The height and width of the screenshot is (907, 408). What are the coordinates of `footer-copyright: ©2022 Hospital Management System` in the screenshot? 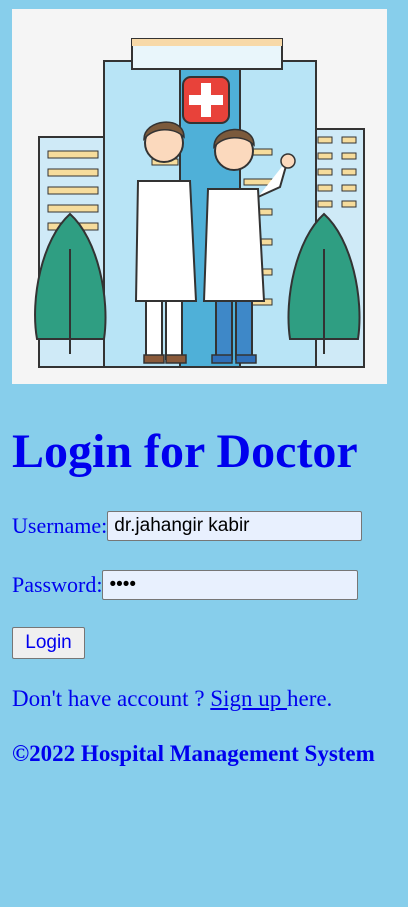 It's located at (193, 753).